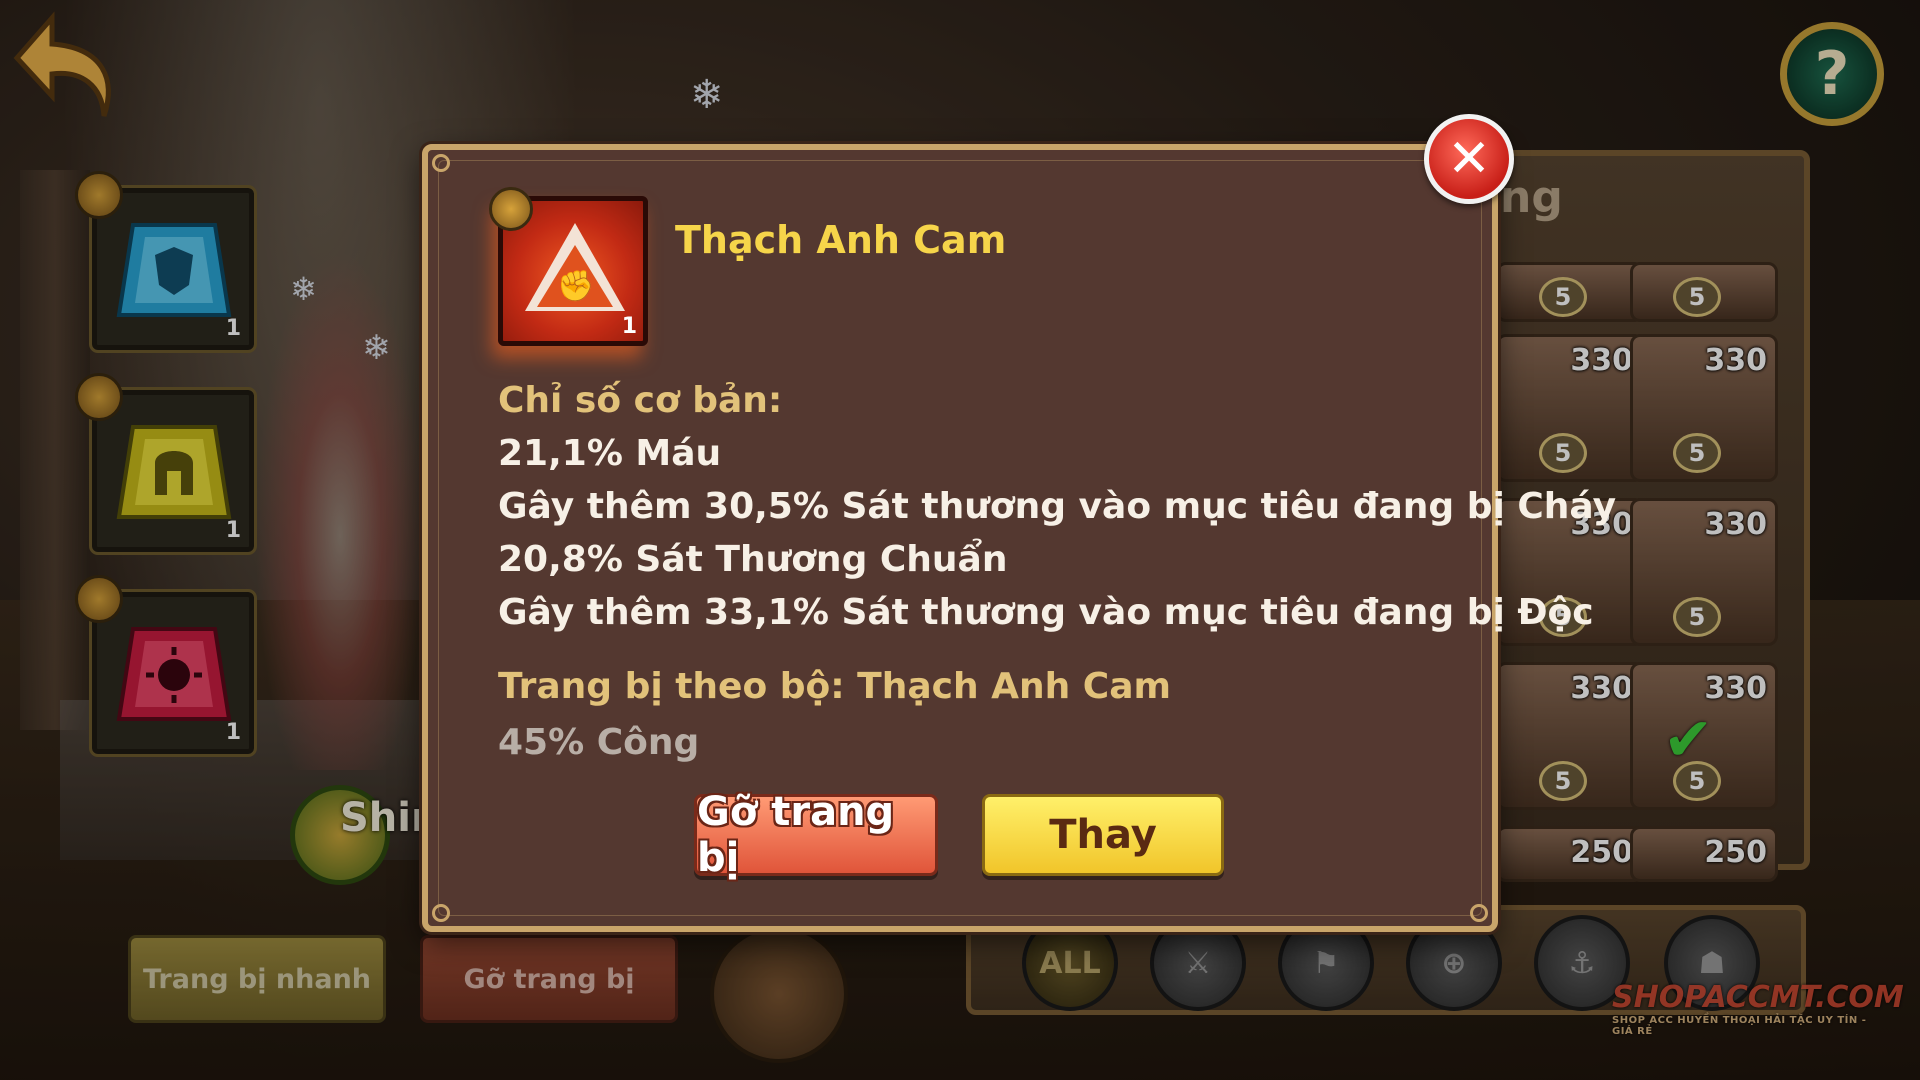  What do you see at coordinates (841, 240) in the screenshot?
I see `item-name: Thạch Anh Cam` at bounding box center [841, 240].